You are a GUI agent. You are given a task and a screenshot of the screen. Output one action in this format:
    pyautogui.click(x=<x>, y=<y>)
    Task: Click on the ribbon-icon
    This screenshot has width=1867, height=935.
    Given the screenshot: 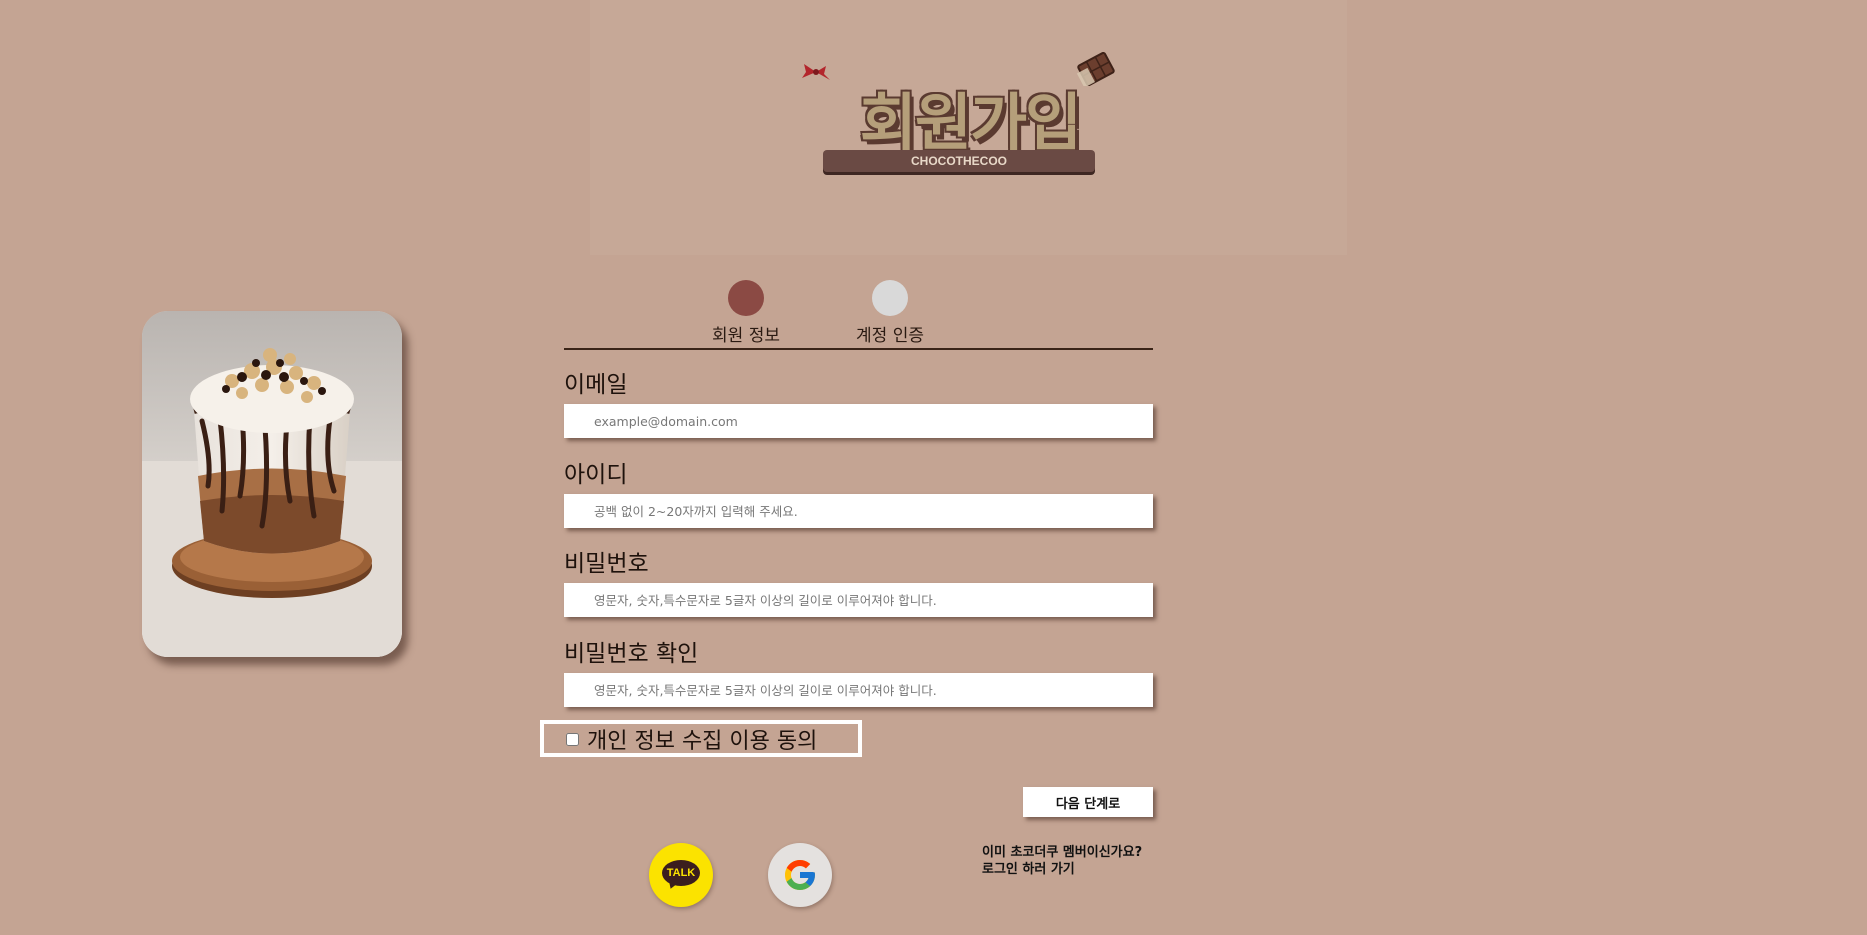 What is the action you would take?
    pyautogui.click(x=816, y=72)
    